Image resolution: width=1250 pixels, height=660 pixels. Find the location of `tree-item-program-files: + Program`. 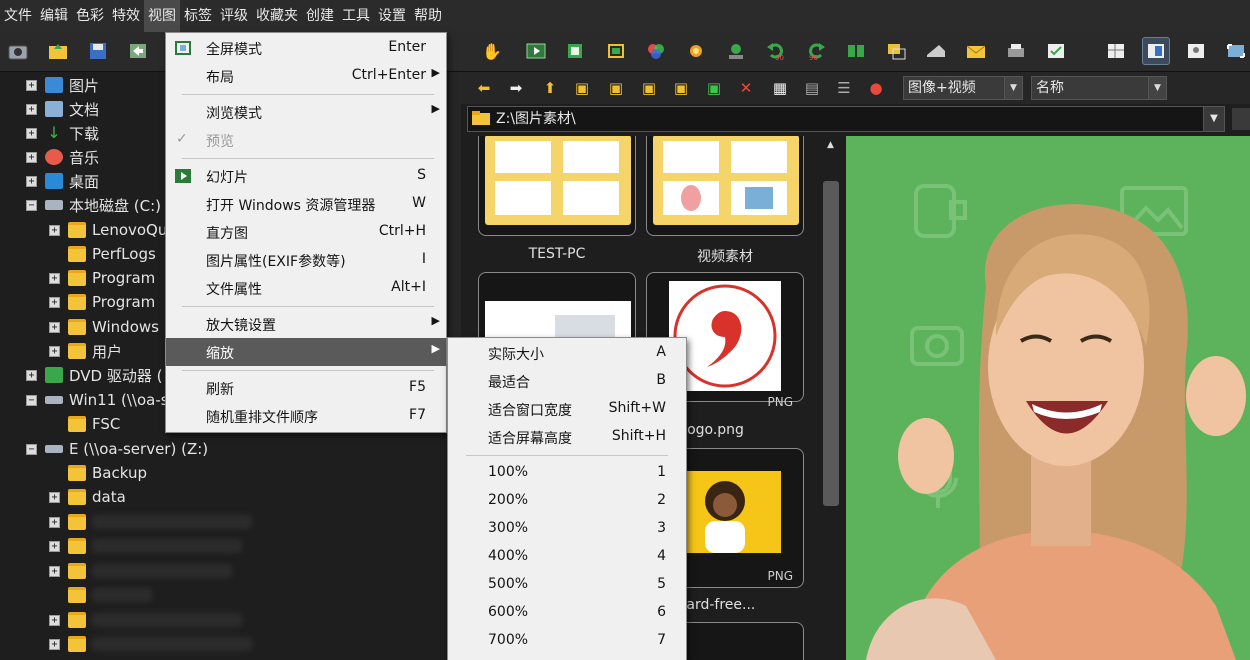

tree-item-program-files: + Program is located at coordinates (102, 278).